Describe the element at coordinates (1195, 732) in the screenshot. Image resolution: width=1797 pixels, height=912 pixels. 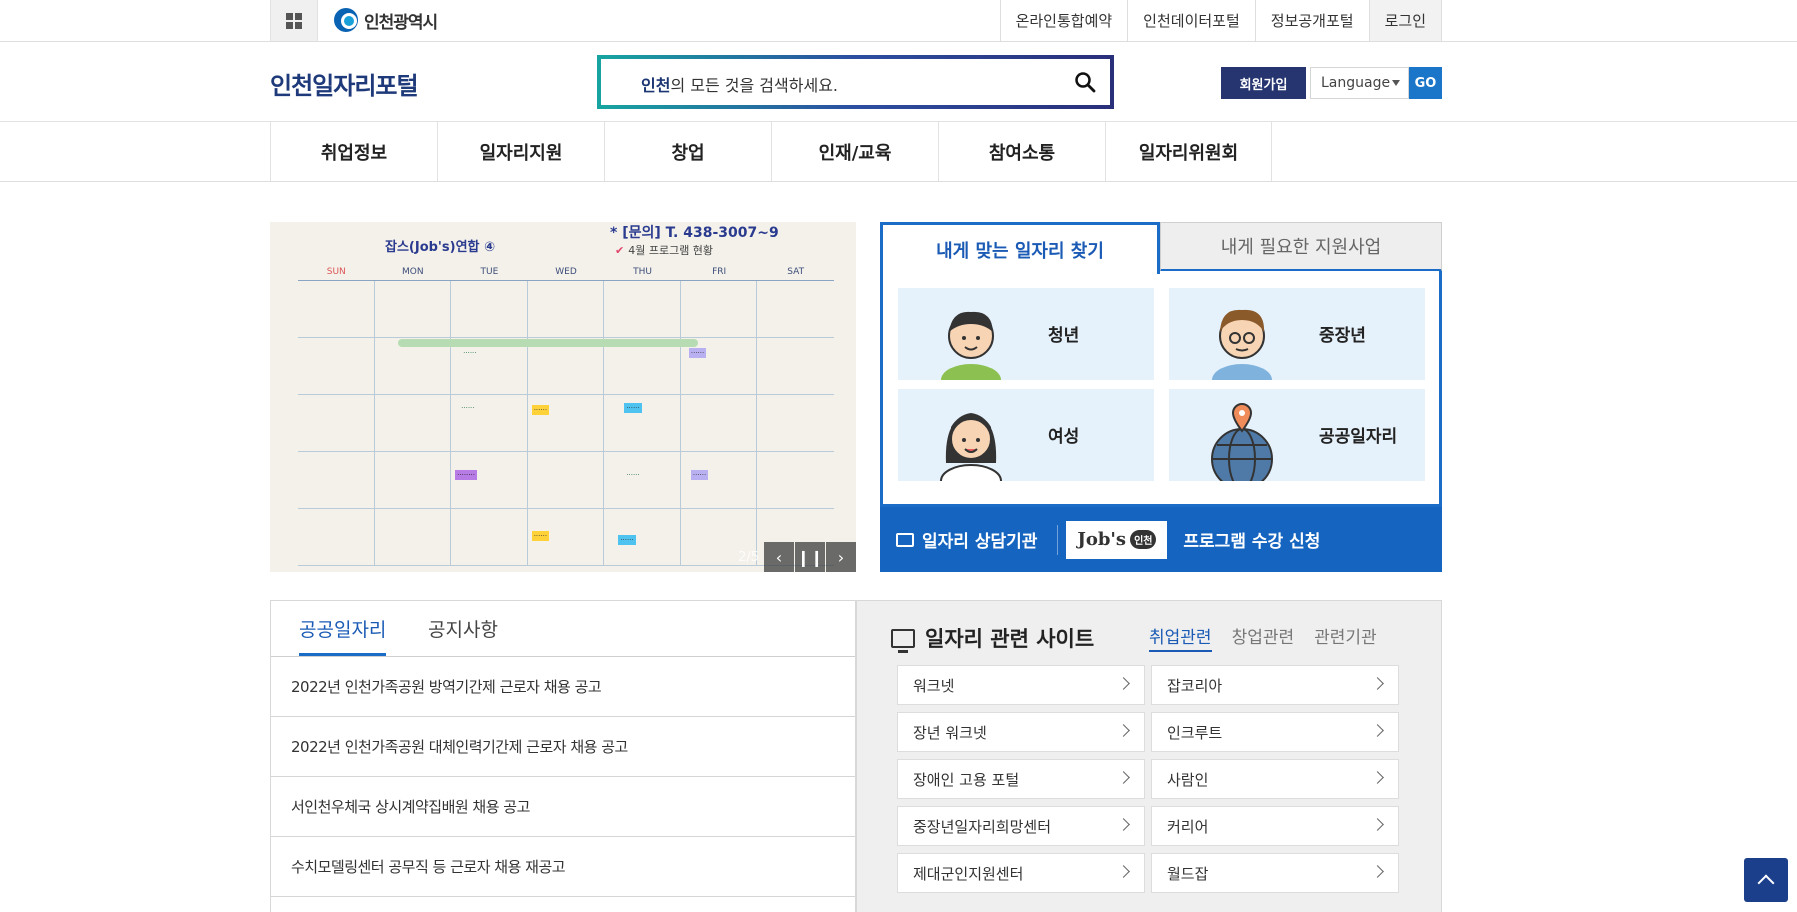
I see `site-link-label: 인크루트` at that location.